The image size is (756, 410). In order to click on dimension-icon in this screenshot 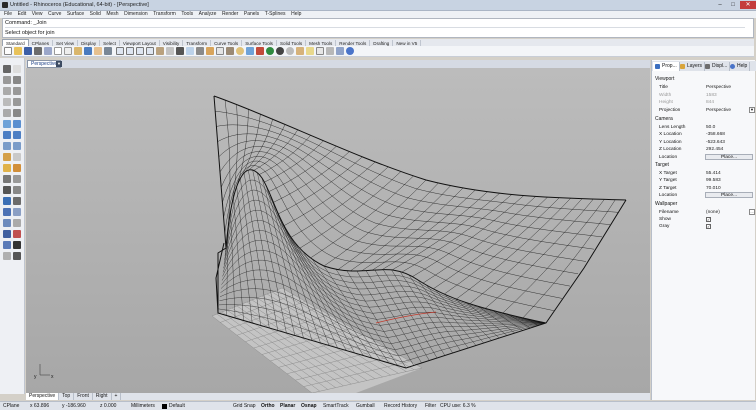, I will do `click(7, 234)`.